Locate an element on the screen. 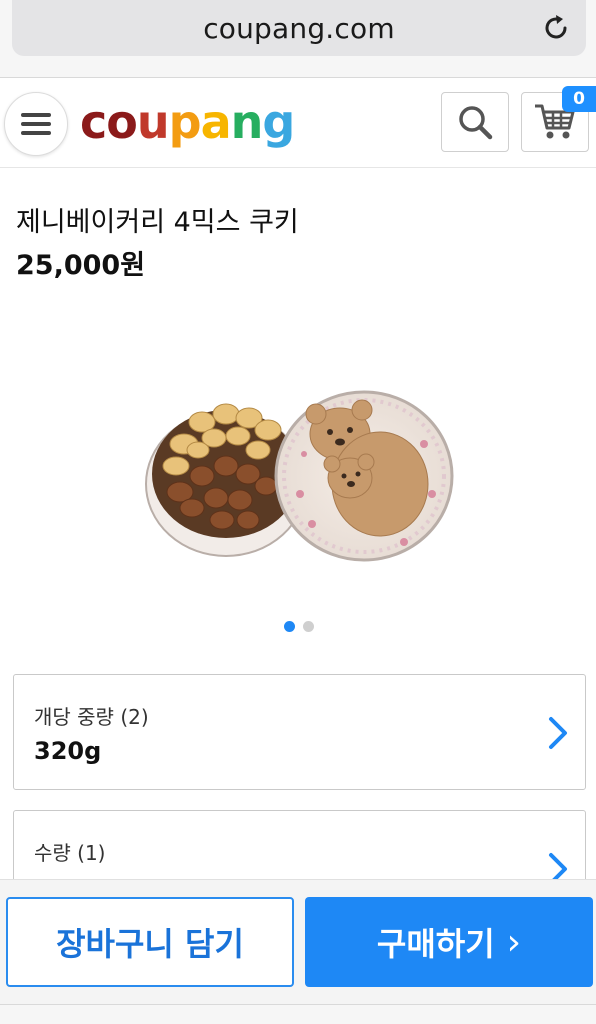  coupang-logo: coupang is located at coordinates (187, 122).